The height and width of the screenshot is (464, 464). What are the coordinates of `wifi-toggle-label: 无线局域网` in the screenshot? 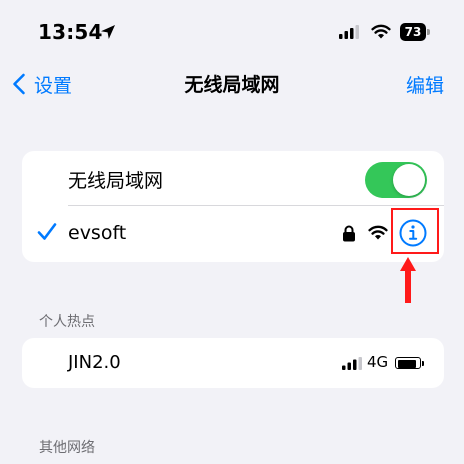 It's located at (116, 181).